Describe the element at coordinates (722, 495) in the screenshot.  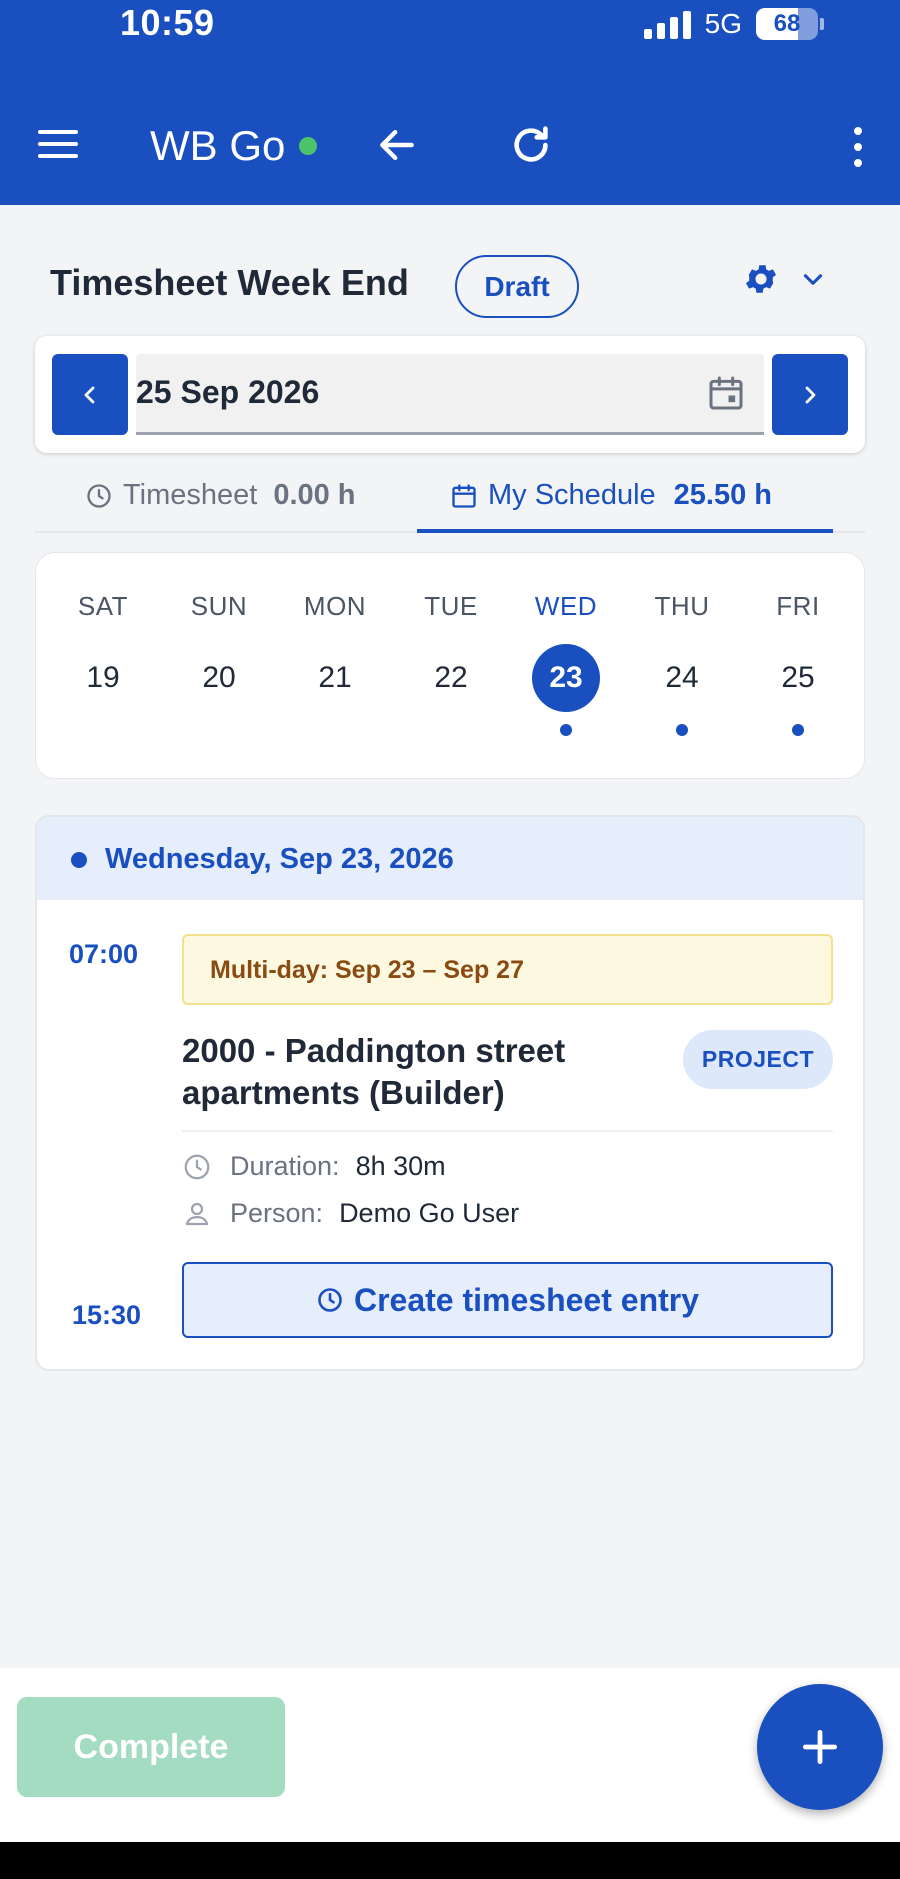
I see `tab-my-schedule-hours: 25.50 h` at that location.